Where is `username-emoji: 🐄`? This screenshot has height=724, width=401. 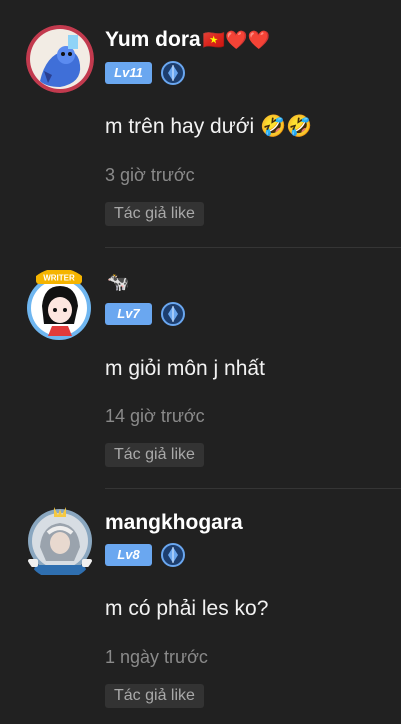 username-emoji: 🐄 is located at coordinates (118, 282).